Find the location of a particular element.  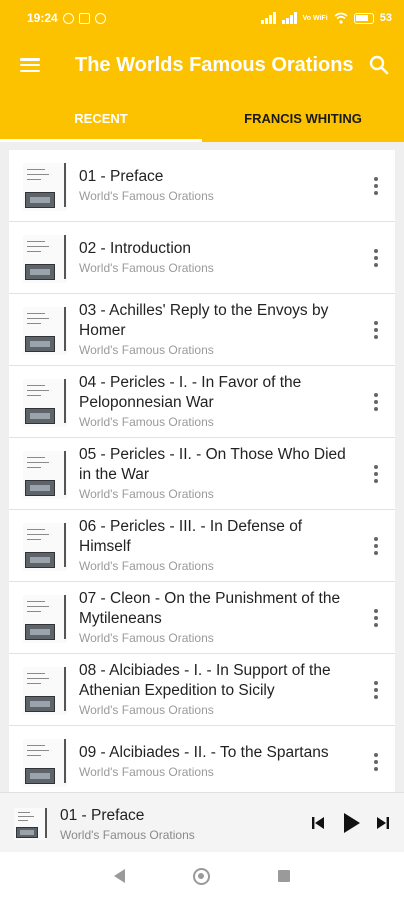

wifi-icon is located at coordinates (341, 18).